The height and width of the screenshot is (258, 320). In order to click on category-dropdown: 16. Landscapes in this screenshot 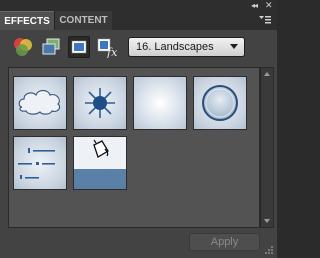, I will do `click(186, 47)`.